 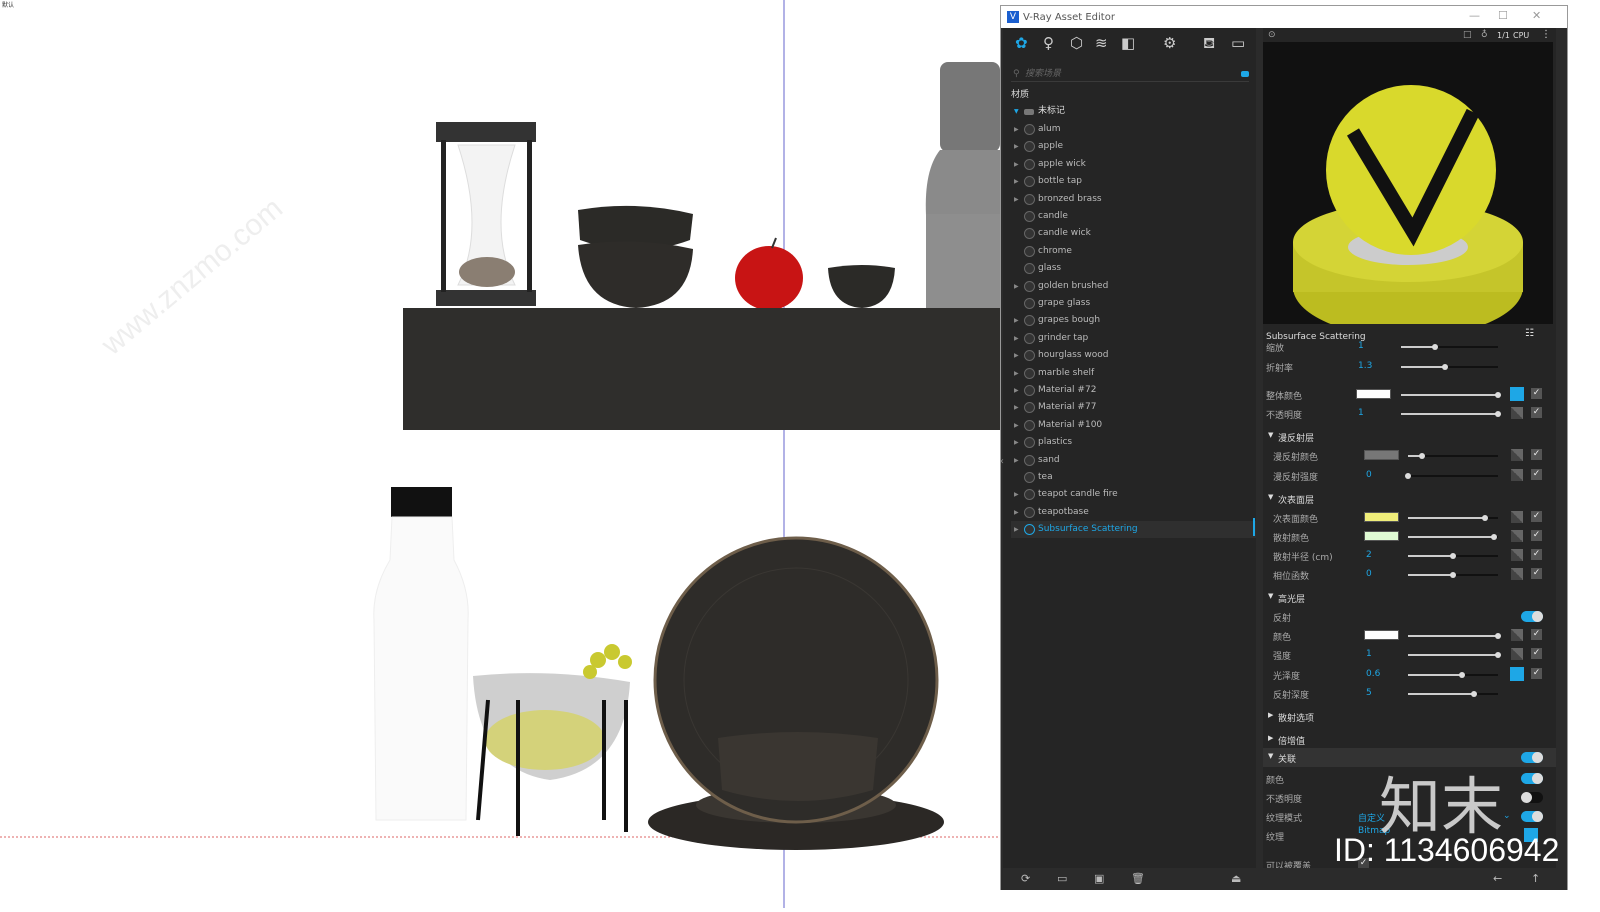 What do you see at coordinates (1133, 477) in the screenshot?
I see `material-item: tea` at bounding box center [1133, 477].